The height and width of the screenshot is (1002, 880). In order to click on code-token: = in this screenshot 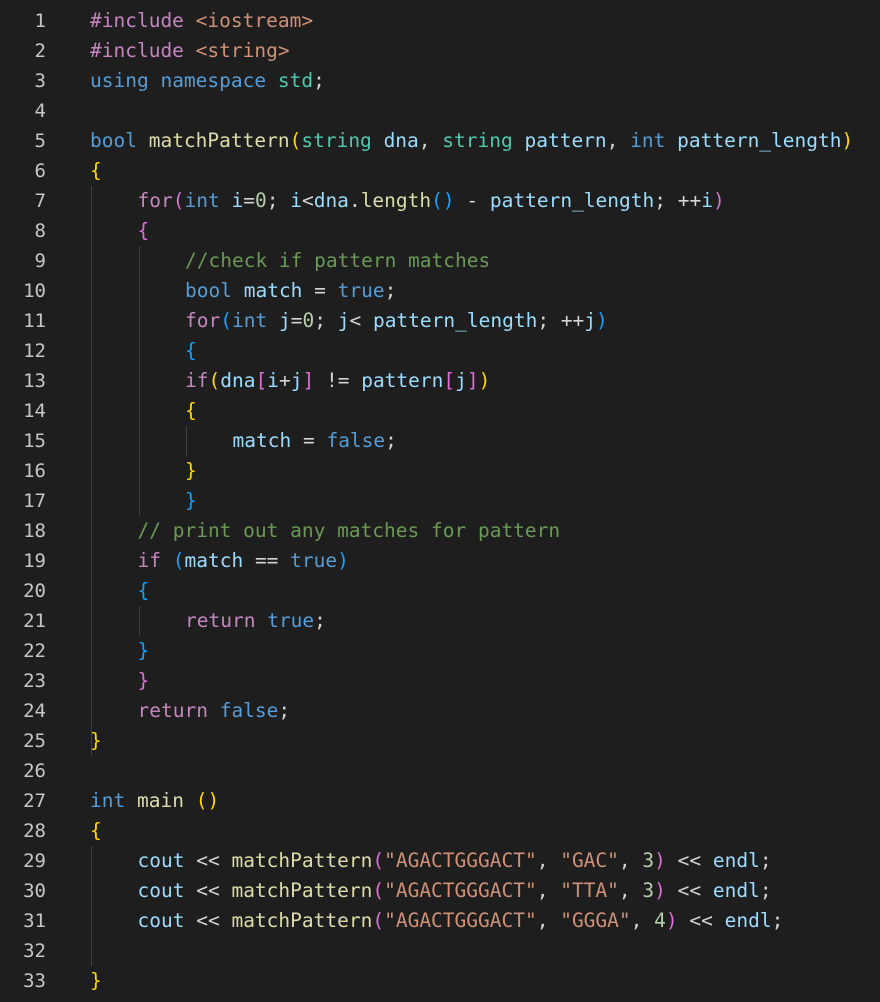, I will do `click(320, 290)`.